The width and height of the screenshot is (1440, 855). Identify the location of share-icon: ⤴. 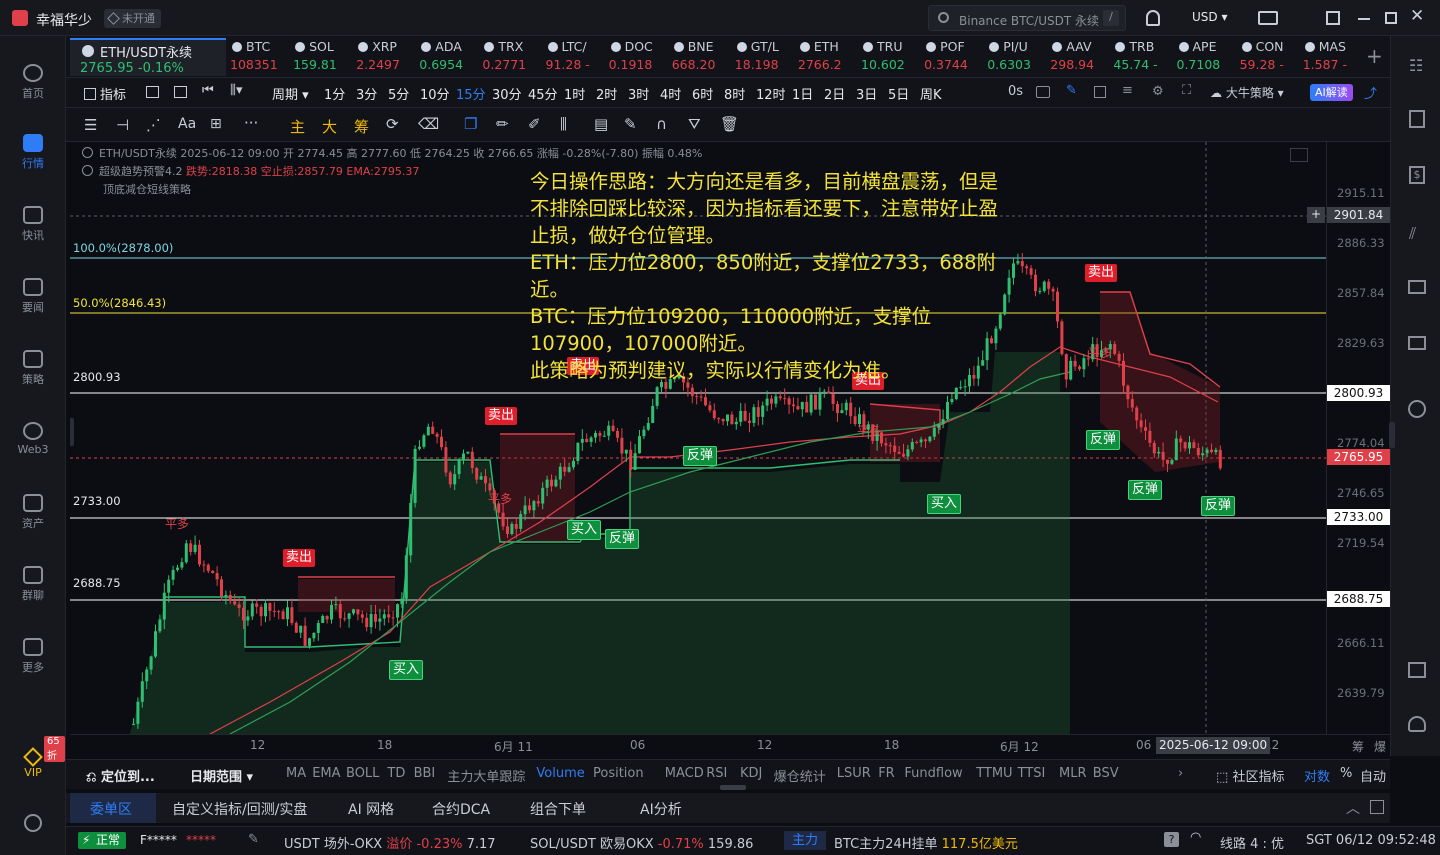
(1370, 92).